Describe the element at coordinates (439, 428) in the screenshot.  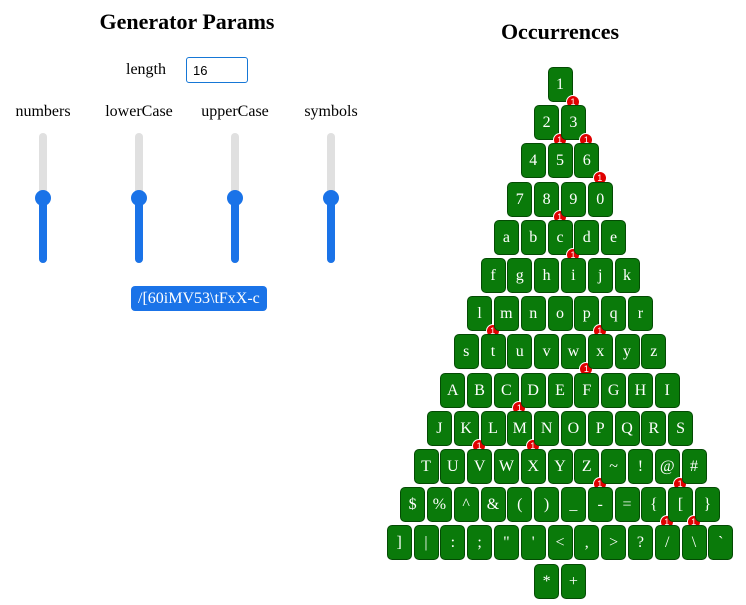
I see `char-key: J` at that location.